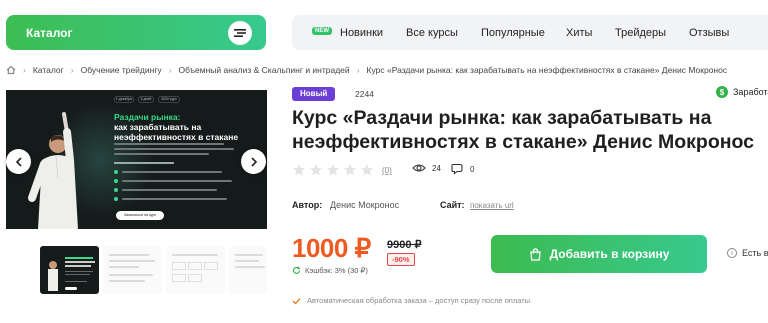 This screenshot has width=768, height=323. Describe the element at coordinates (513, 33) in the screenshot. I see `nav-item-popular: Популярные` at that location.